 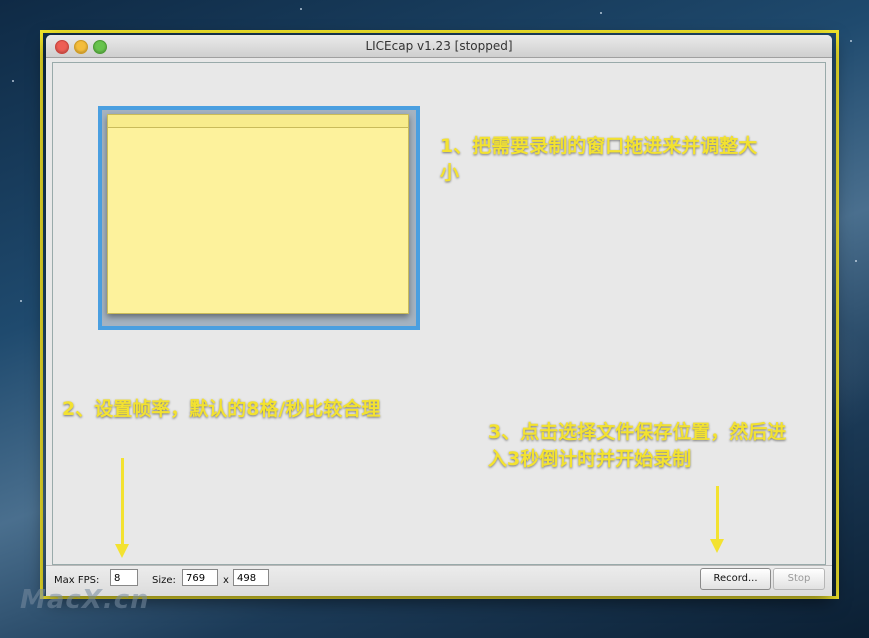 I want to click on watermark-logo: MacX.cn, so click(x=85, y=600).